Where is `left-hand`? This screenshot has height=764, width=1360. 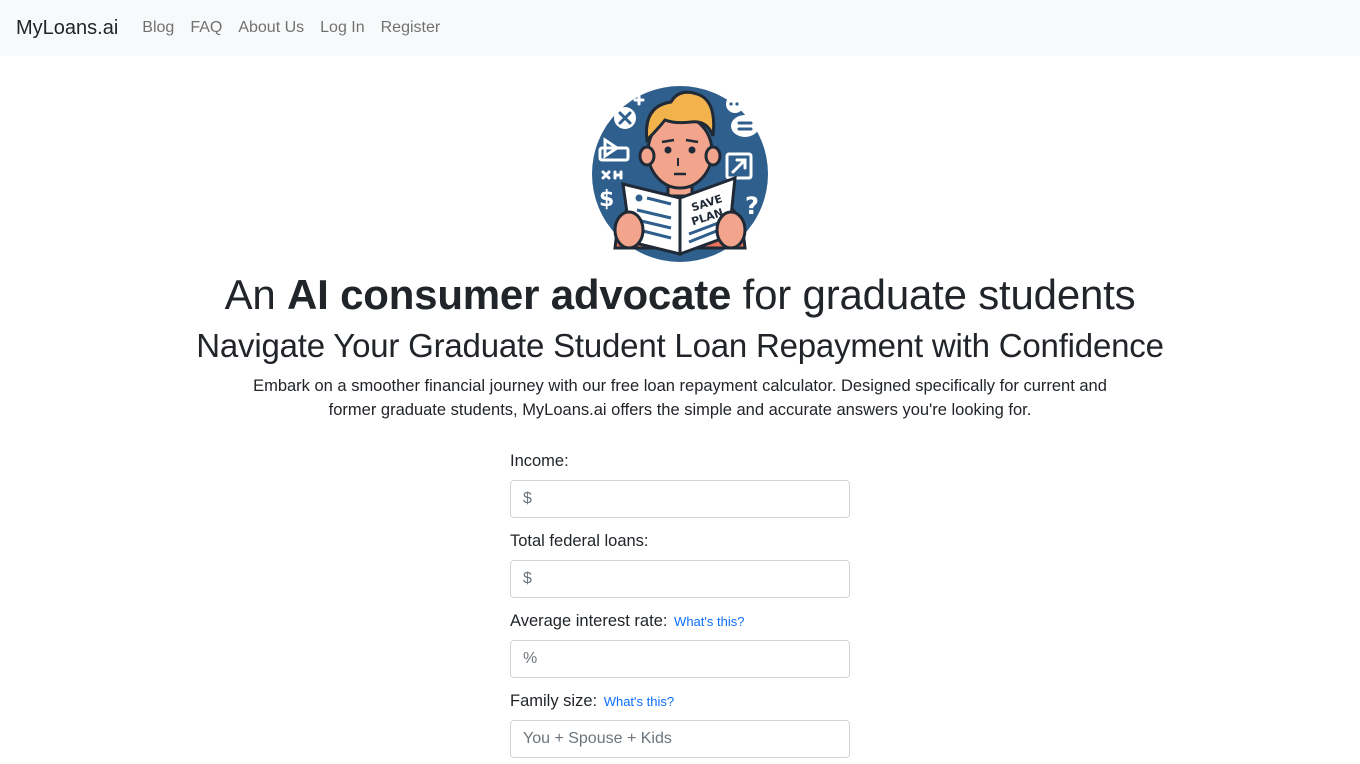 left-hand is located at coordinates (629, 230).